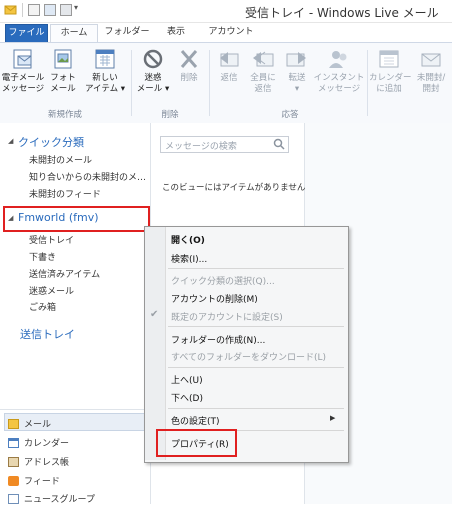 This screenshot has width=452, height=505. What do you see at coordinates (51, 498) in the screenshot?
I see `nav-newsgroups: ニュースグループ` at bounding box center [51, 498].